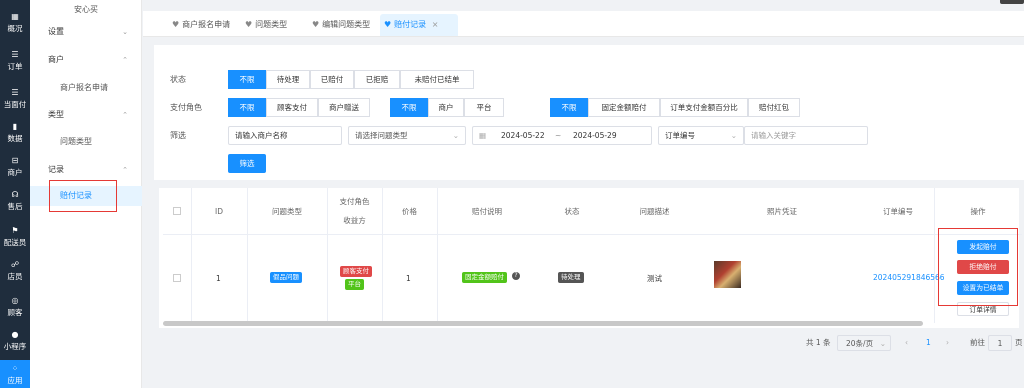 The image size is (1024, 388). What do you see at coordinates (407, 135) in the screenshot?
I see `problem-type-select: 请选择问题类型 ⌄` at bounding box center [407, 135].